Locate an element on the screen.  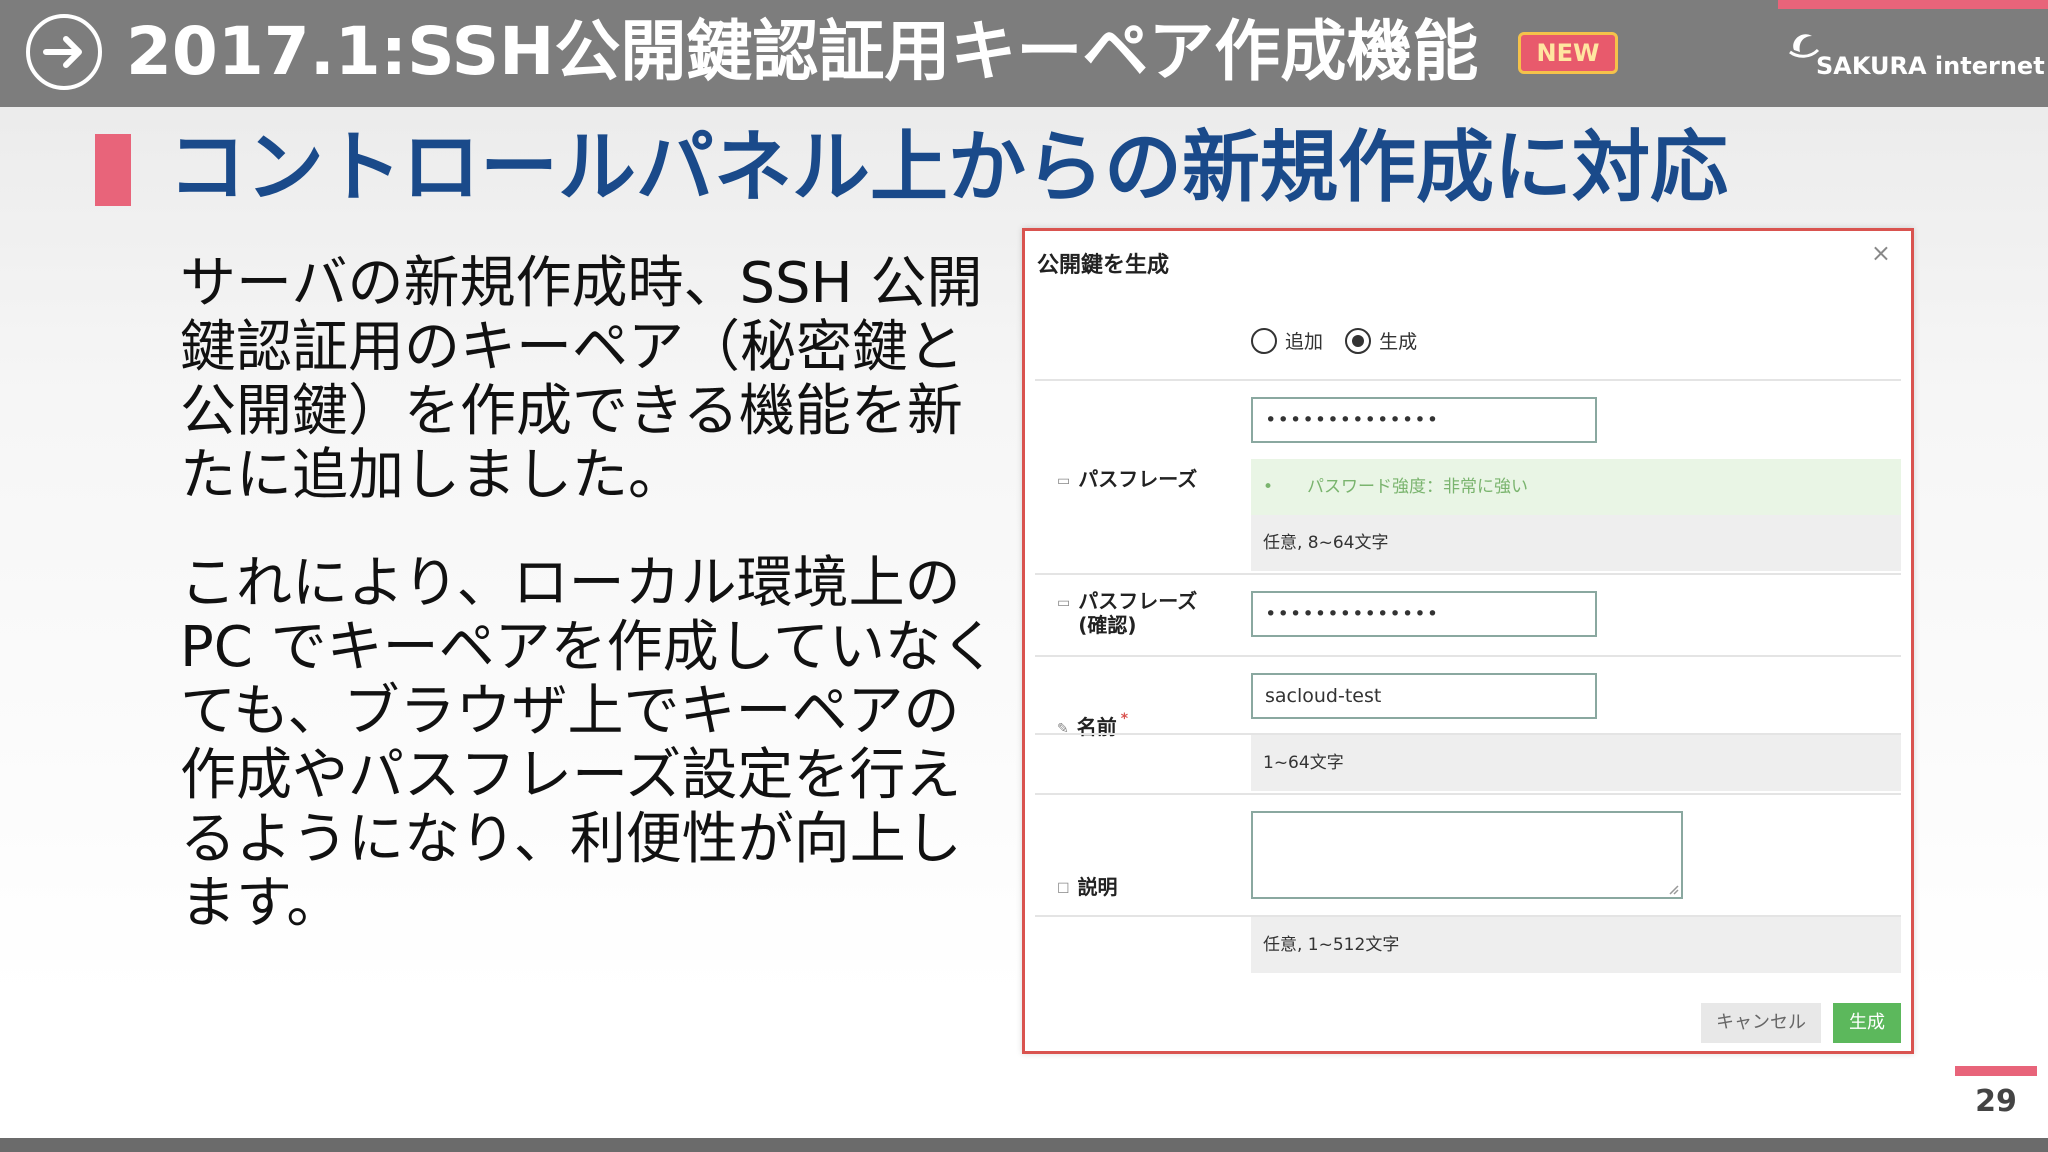
dialog-title: 公開鍵を生成 is located at coordinates (1103, 265).